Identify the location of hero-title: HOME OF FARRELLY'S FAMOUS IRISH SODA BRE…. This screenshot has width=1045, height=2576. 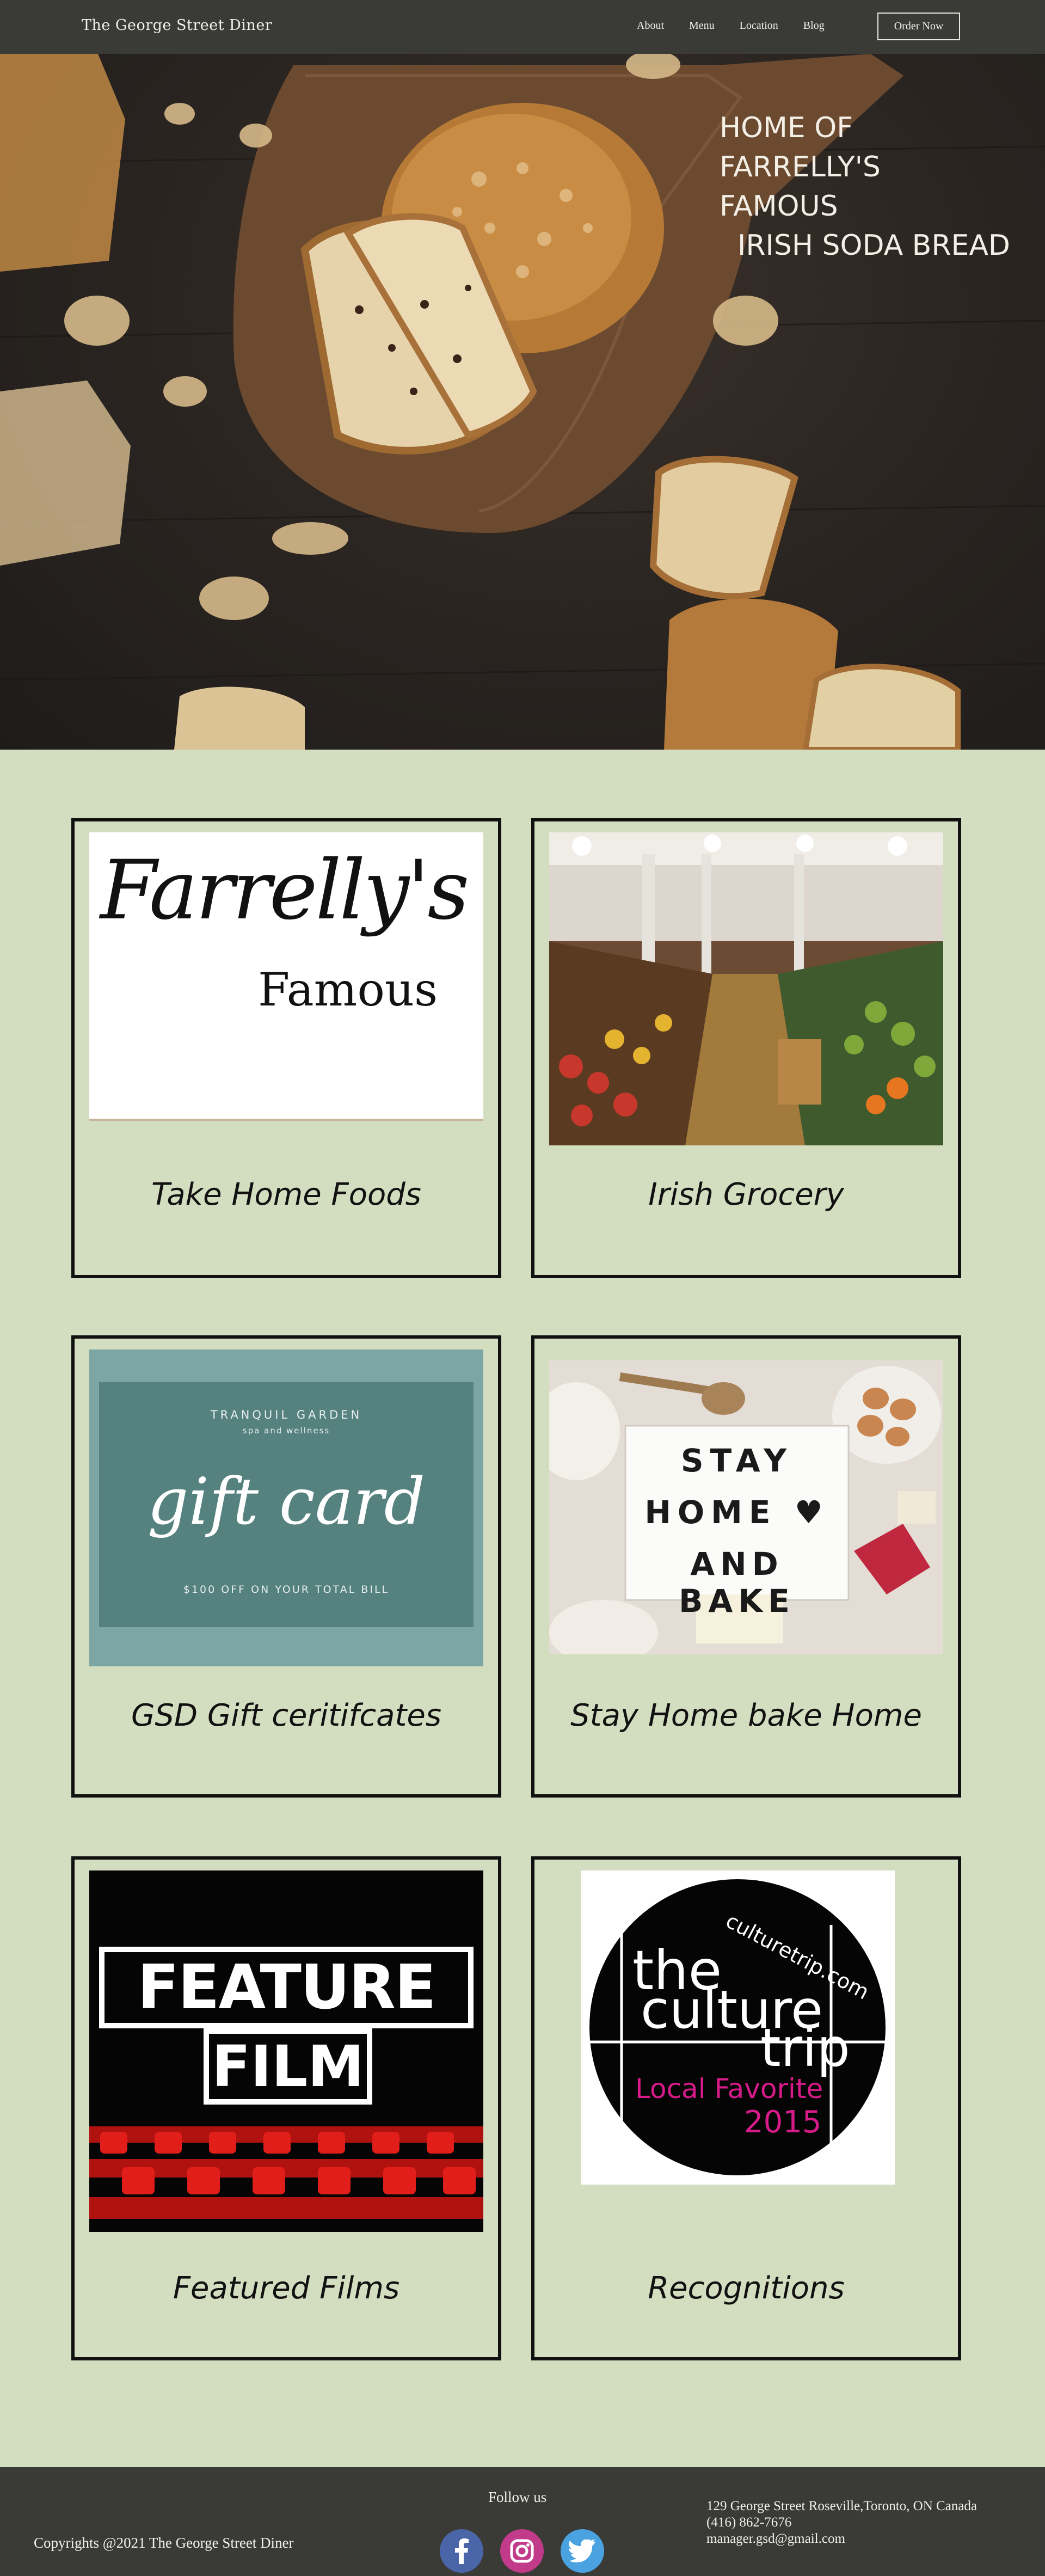
(865, 186).